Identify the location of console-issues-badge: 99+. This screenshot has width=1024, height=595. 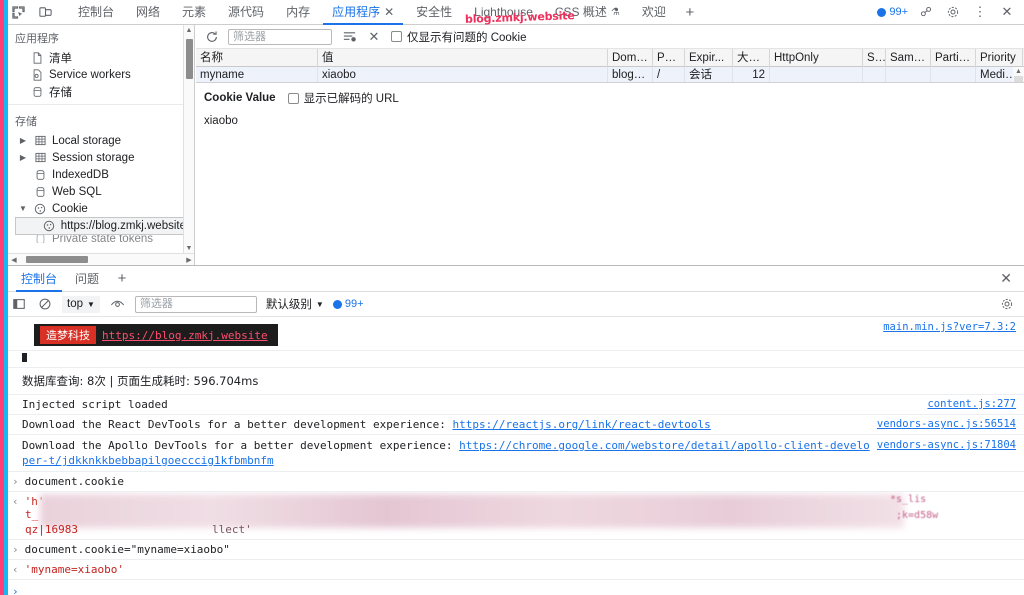
(348, 304).